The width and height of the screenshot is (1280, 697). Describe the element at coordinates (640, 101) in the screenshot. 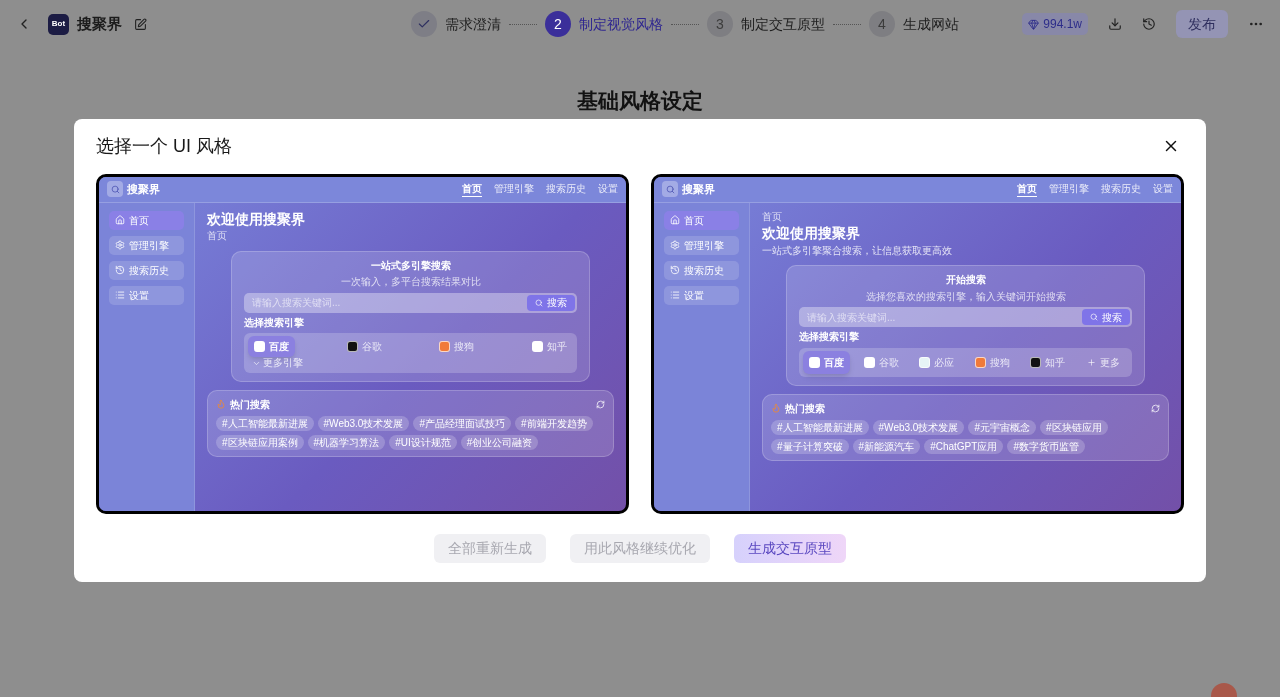

I see `page-title: 基础风格设定` at that location.